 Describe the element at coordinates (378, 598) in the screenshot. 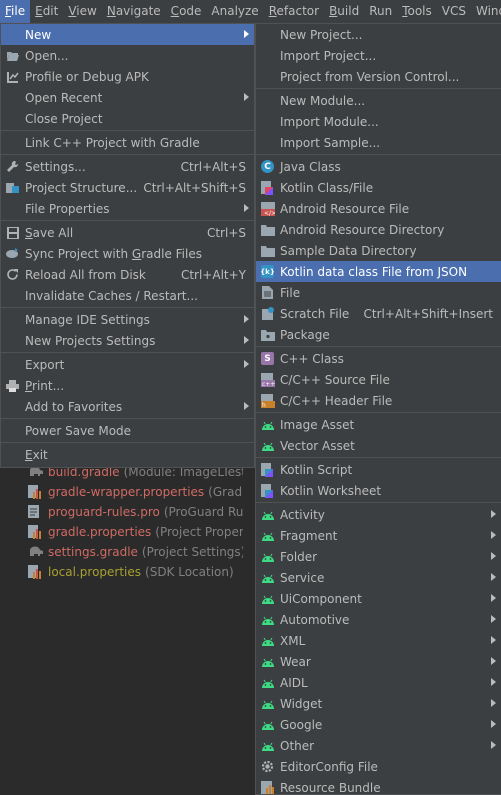

I see `menu-item-ui-component: UiComponent` at that location.